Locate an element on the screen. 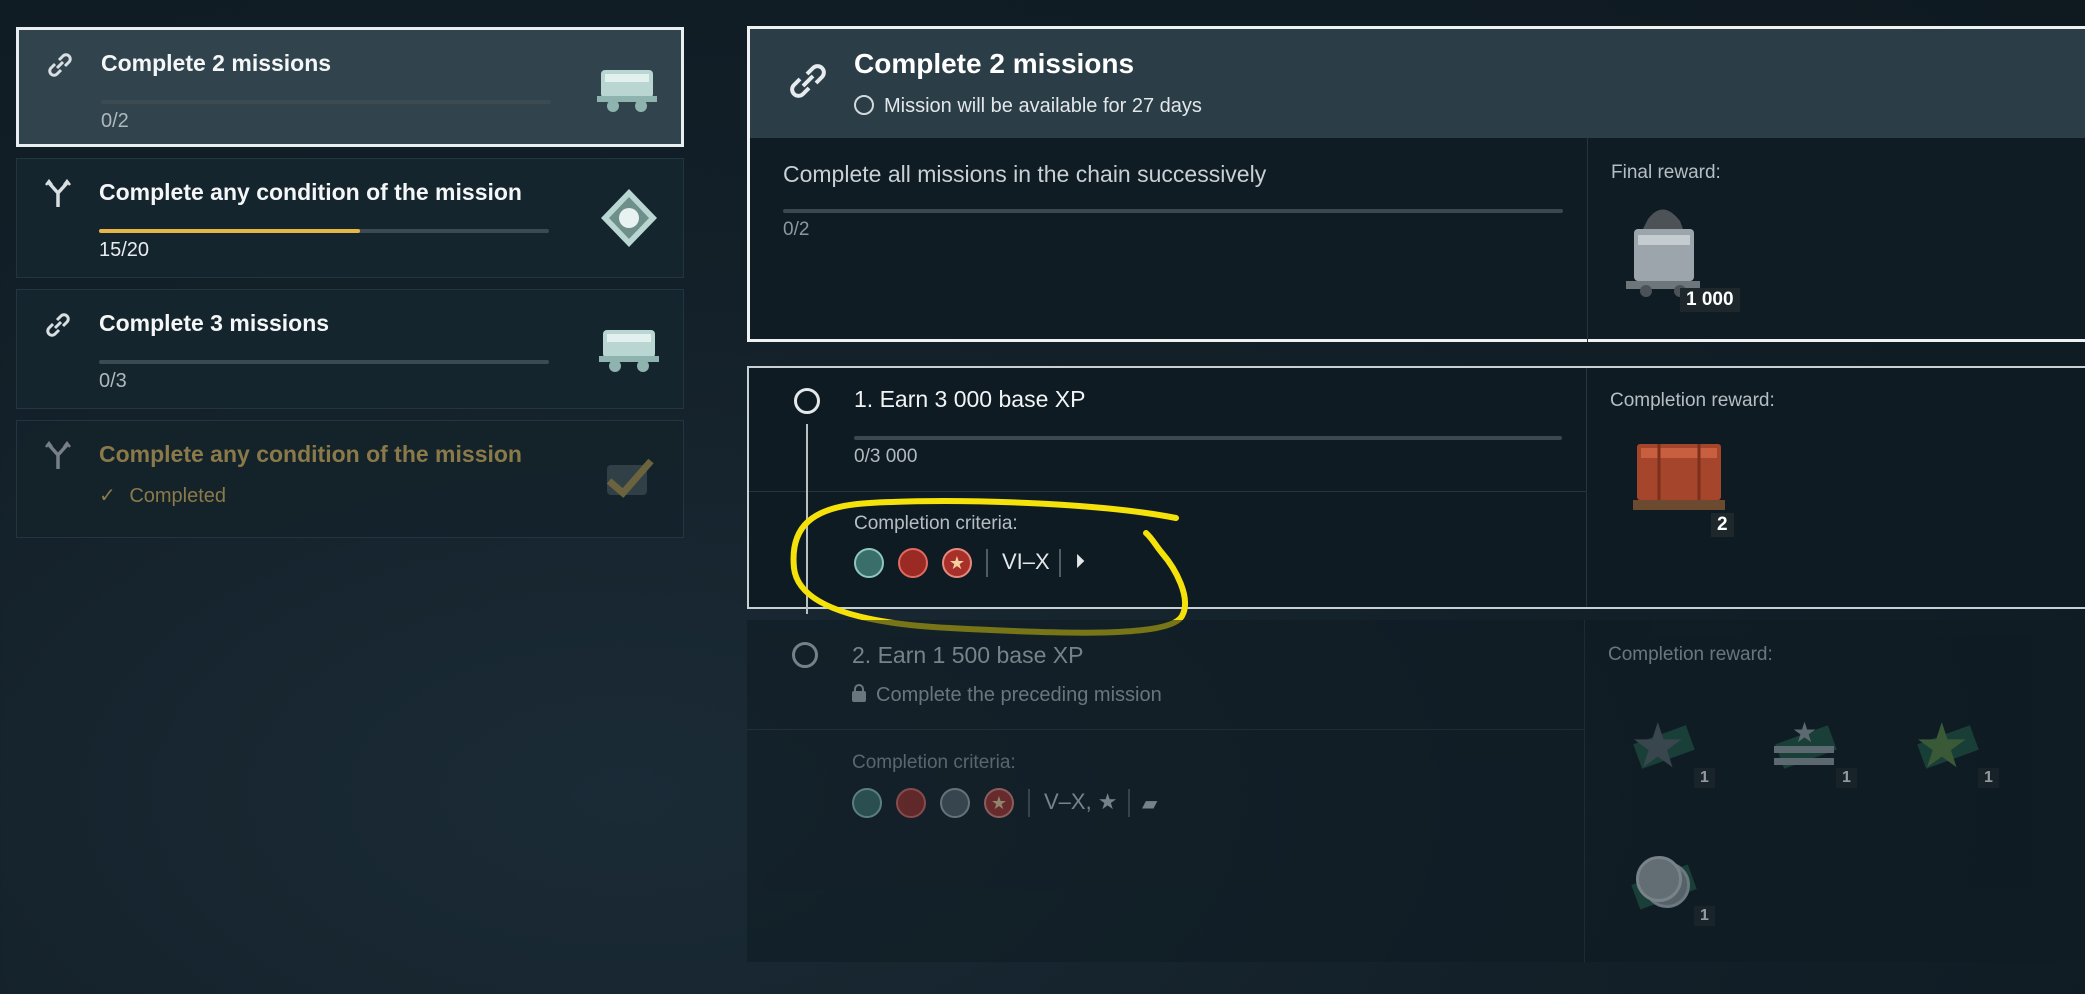 This screenshot has width=2085, height=994. lock-status: Complete the preceding mission is located at coordinates (1007, 695).